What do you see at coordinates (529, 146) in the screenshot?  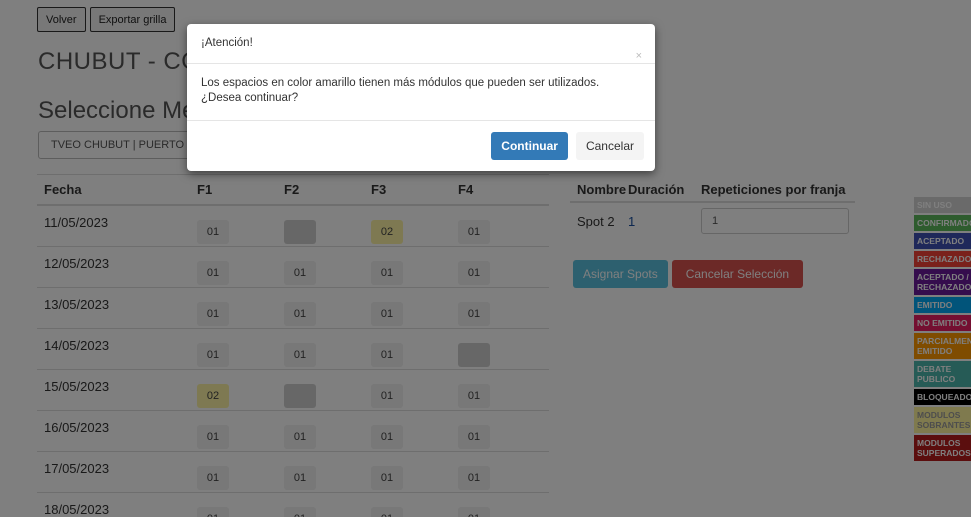 I see `continuar-button: Continuar` at bounding box center [529, 146].